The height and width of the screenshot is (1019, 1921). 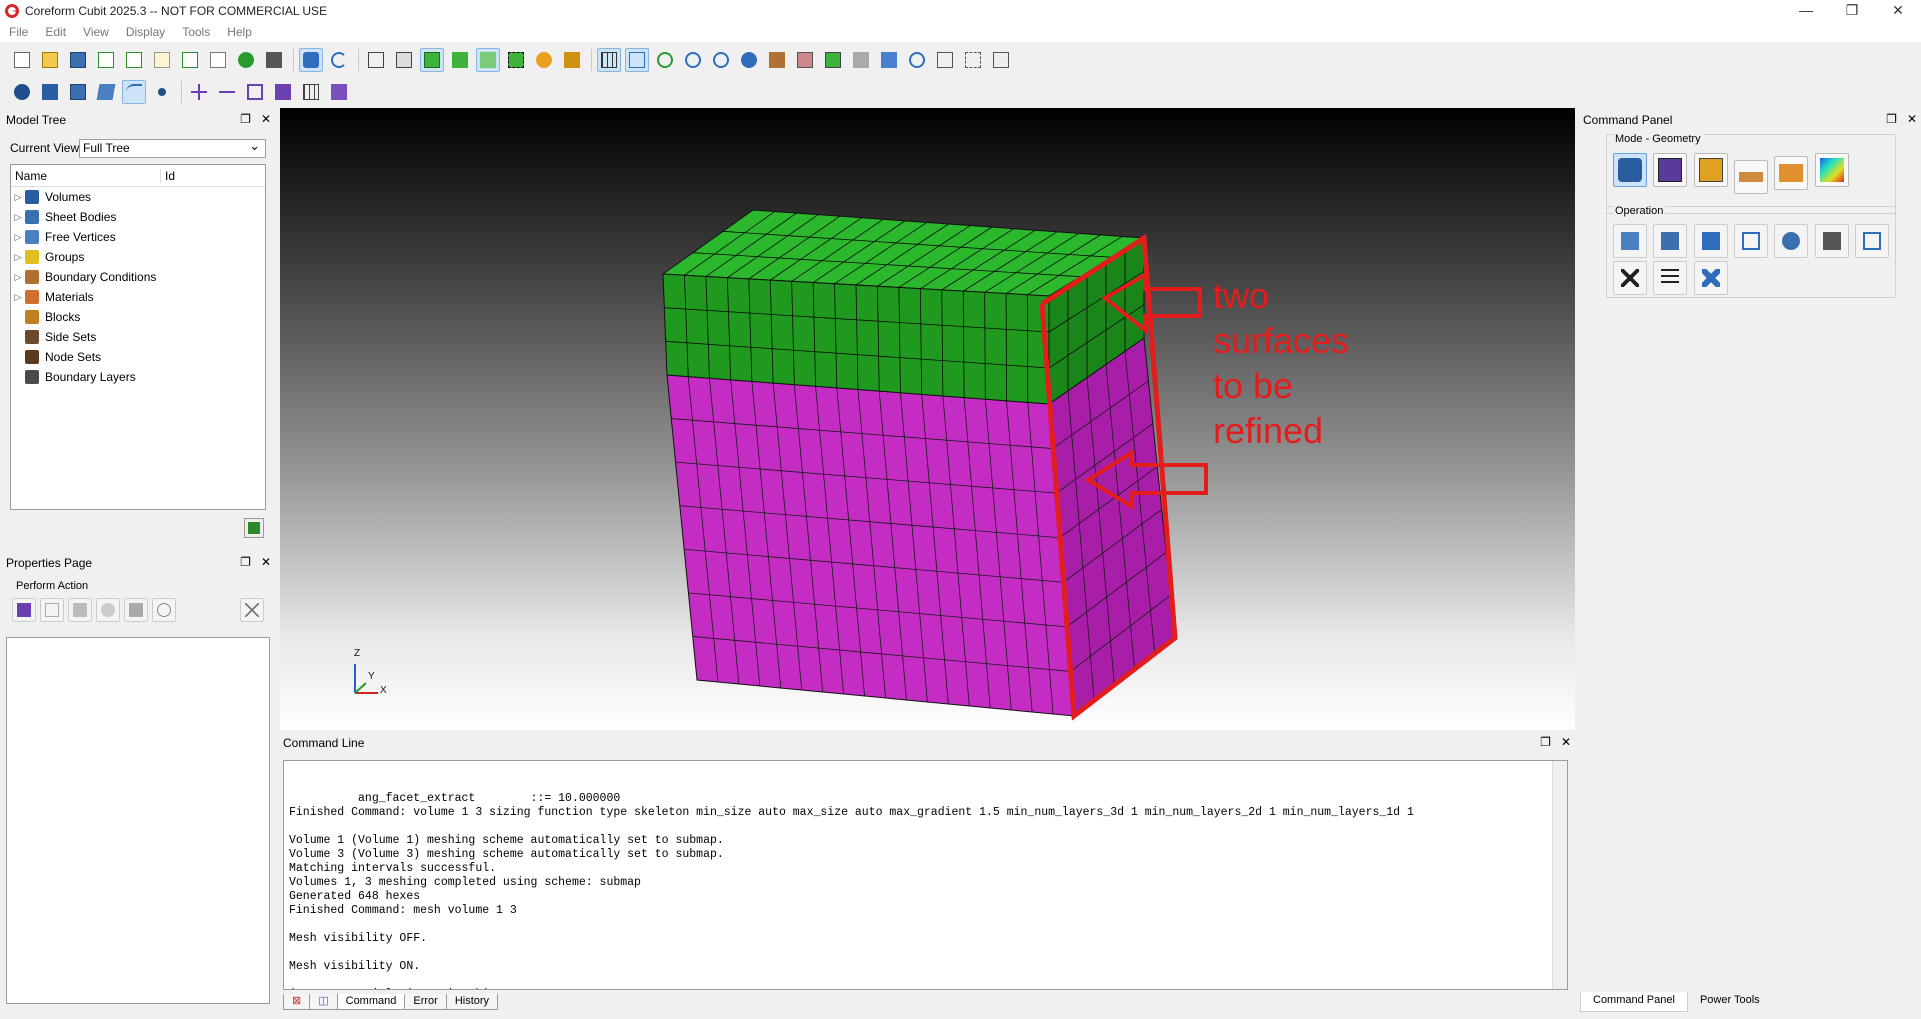 What do you see at coordinates (1670, 170) in the screenshot?
I see `mesh-mode-button` at bounding box center [1670, 170].